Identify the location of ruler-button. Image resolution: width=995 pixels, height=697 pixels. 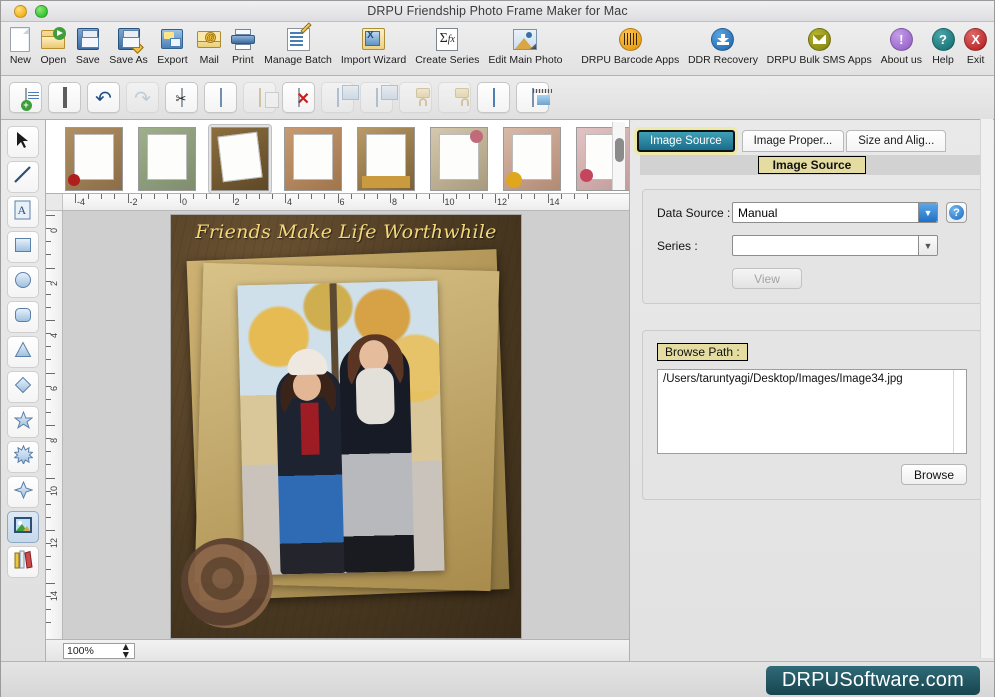
(532, 97).